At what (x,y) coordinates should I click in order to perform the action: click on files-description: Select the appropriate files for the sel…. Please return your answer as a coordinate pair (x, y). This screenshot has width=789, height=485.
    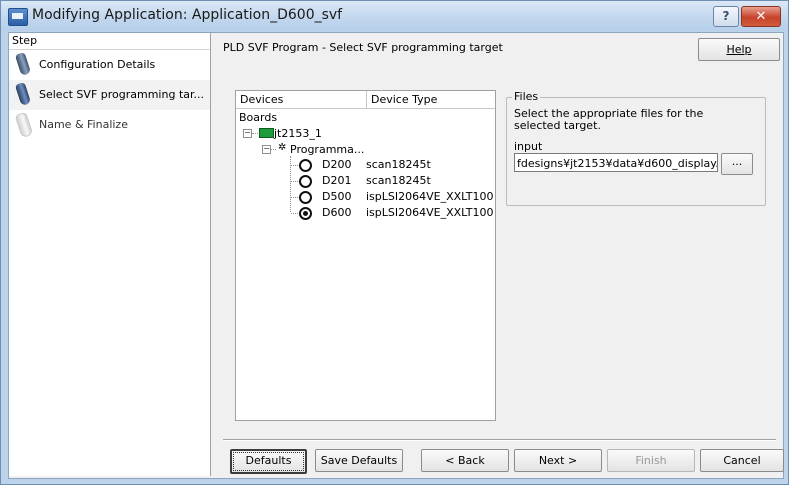
    Looking at the image, I should click on (609, 119).